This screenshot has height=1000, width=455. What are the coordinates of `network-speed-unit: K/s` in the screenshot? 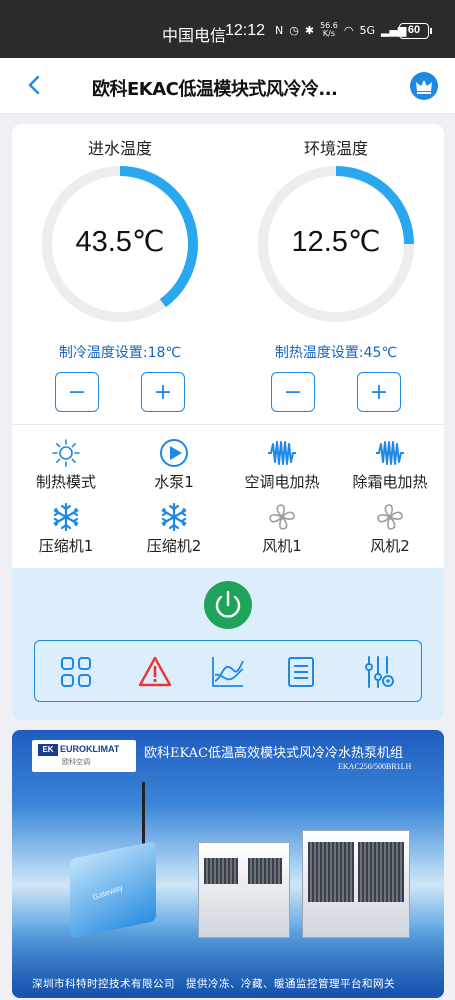 It's located at (329, 33).